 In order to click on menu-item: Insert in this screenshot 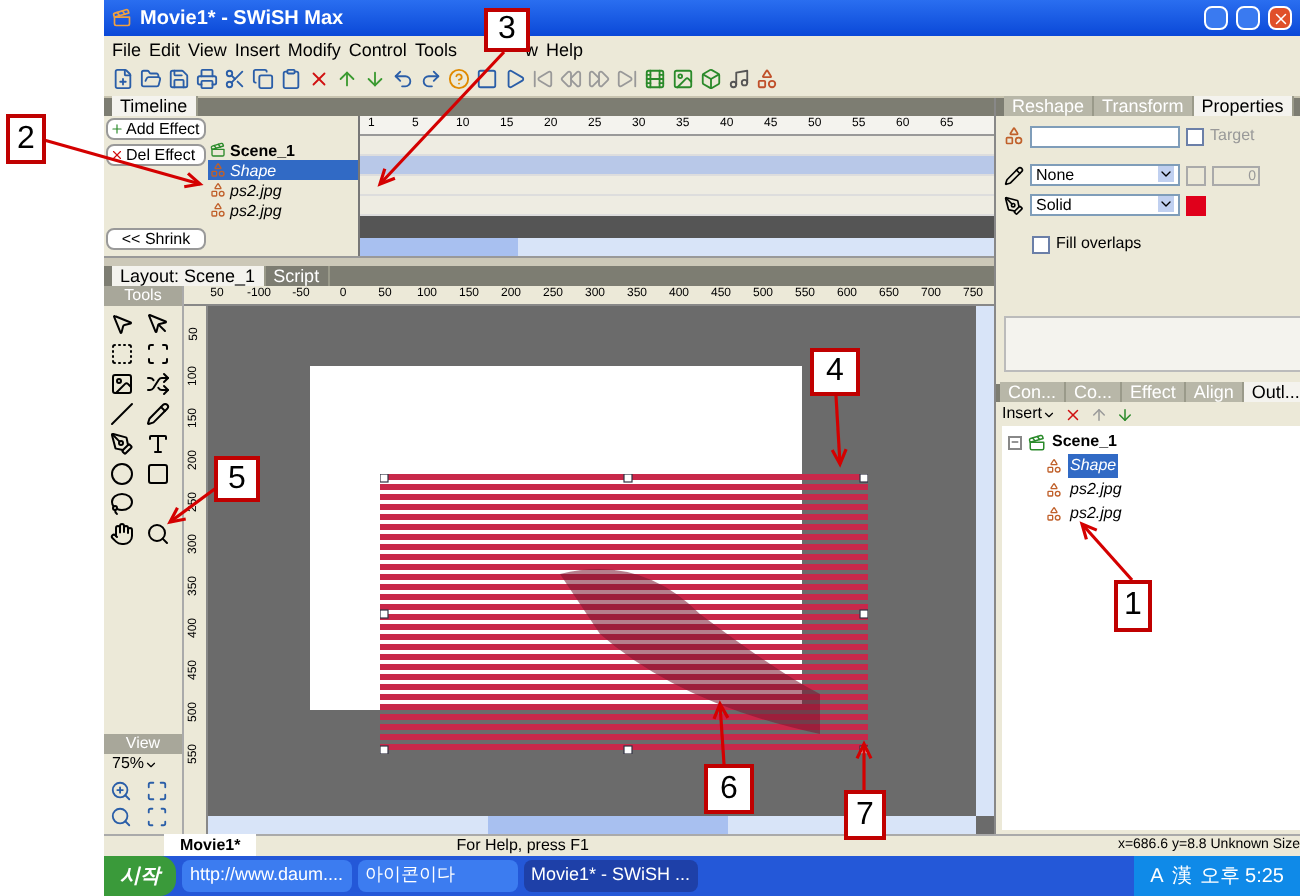, I will do `click(257, 49)`.